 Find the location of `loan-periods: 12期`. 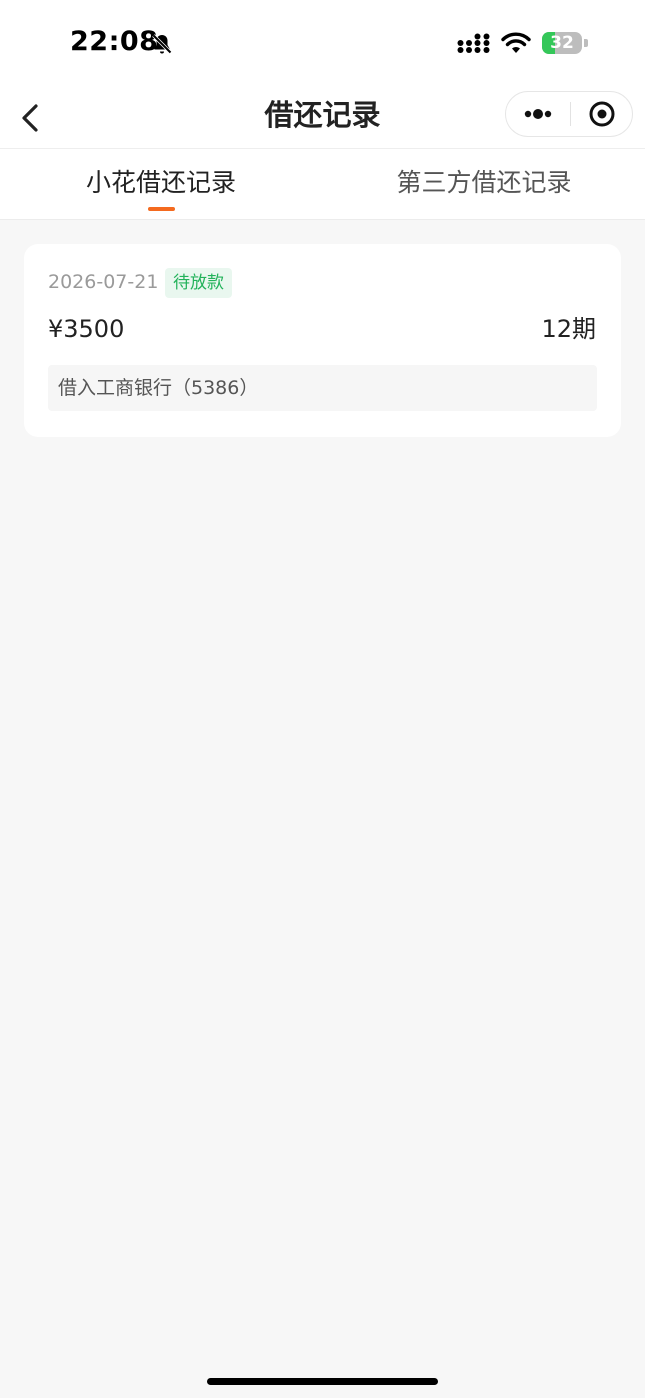

loan-periods: 12期 is located at coordinates (568, 329).